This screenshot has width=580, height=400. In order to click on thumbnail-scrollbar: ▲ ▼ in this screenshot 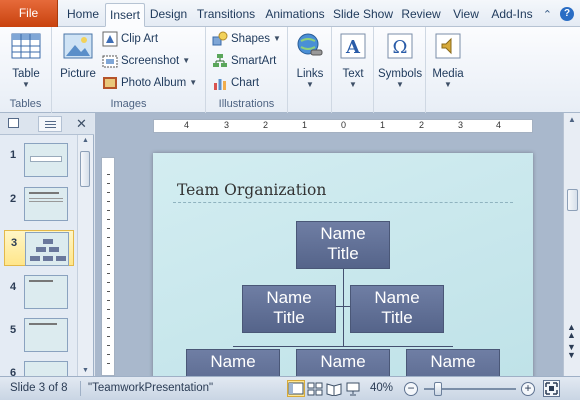, I will do `click(85, 255)`.